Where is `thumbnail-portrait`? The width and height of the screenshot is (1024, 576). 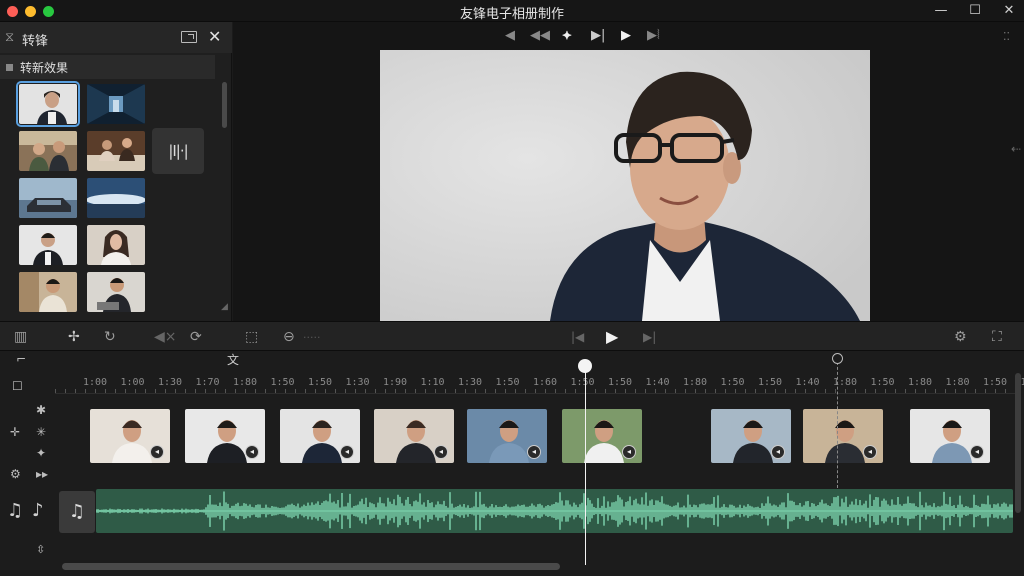
thumbnail-portrait is located at coordinates (48, 104).